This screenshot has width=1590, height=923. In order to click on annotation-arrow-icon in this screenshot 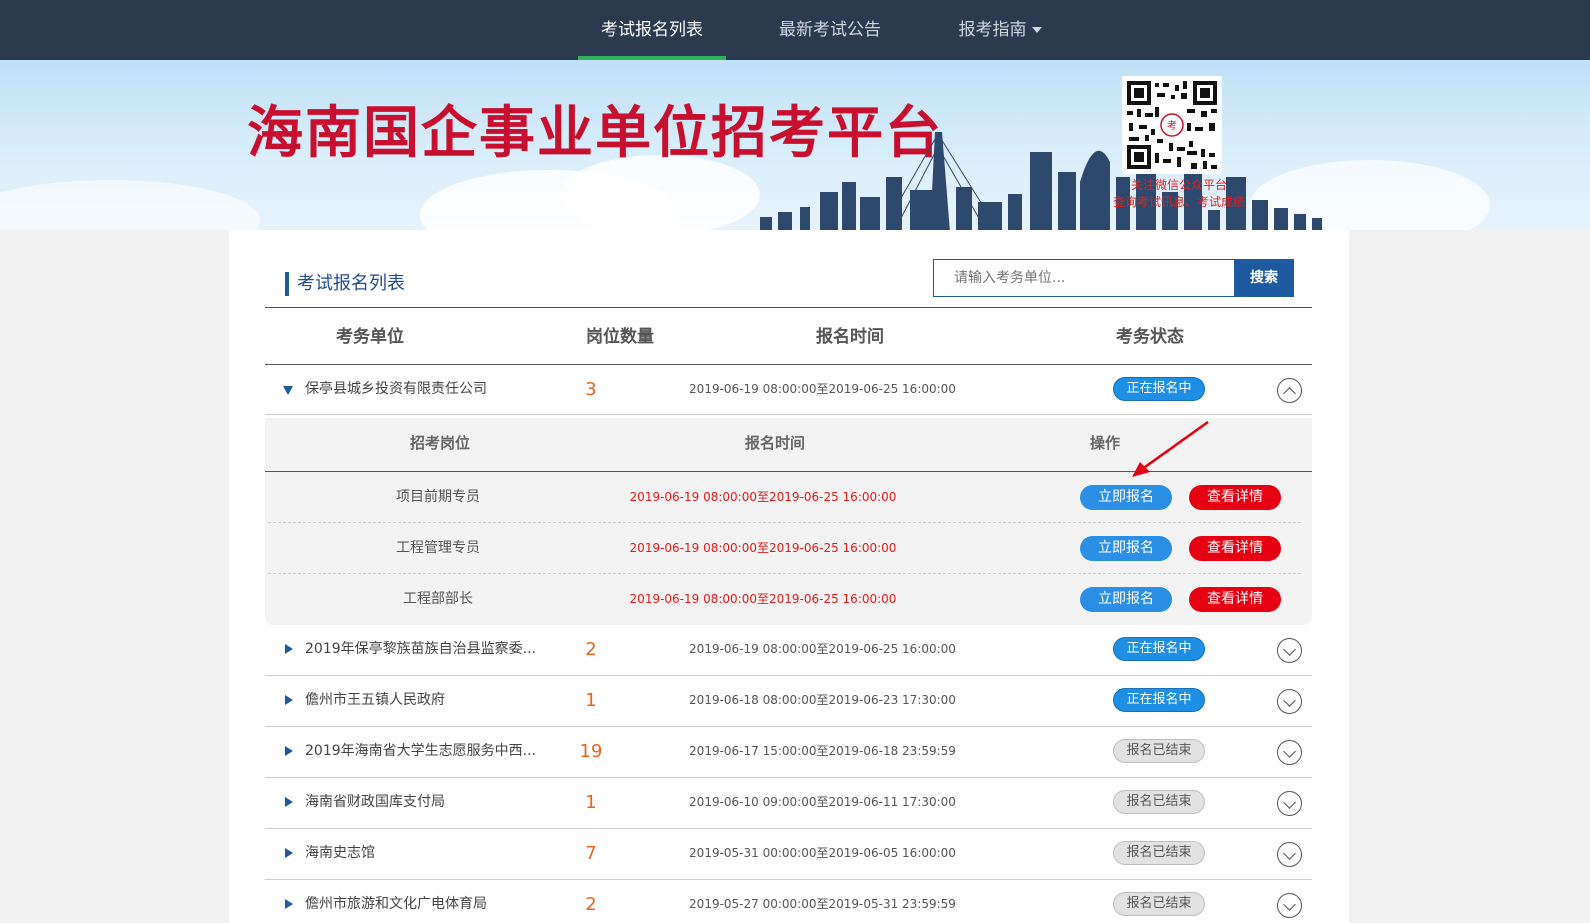, I will do `click(1170, 448)`.